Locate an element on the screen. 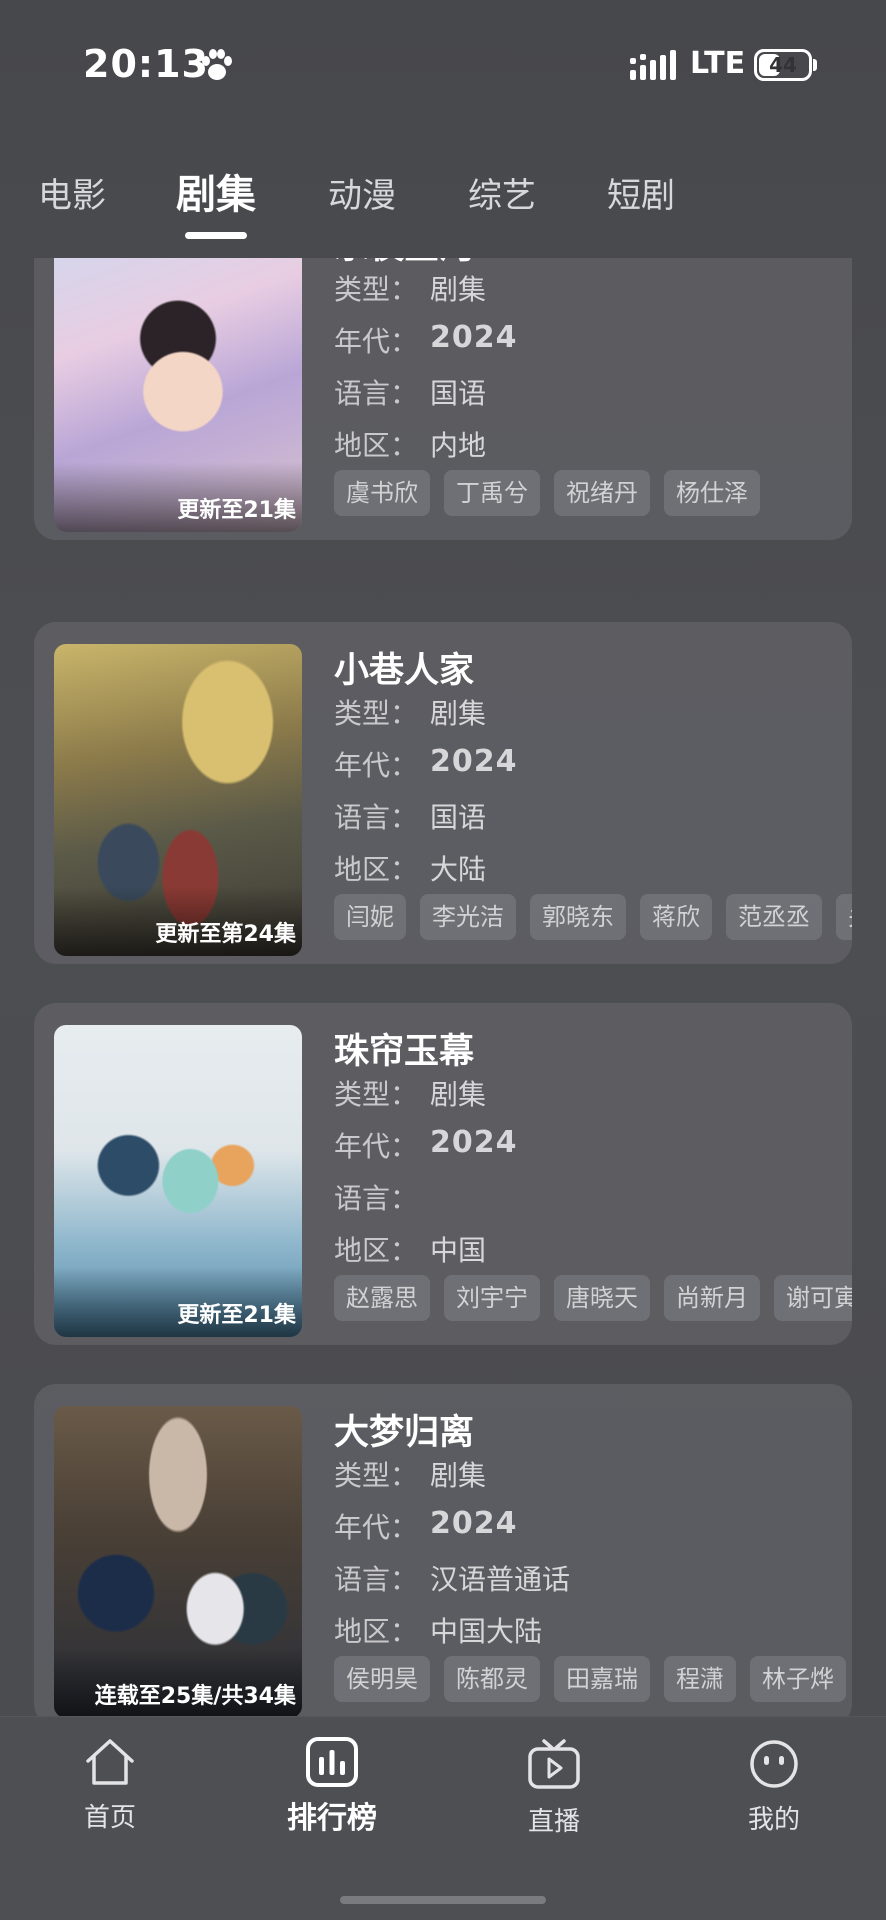  region-row: 地区： 中国 is located at coordinates (410, 1249).